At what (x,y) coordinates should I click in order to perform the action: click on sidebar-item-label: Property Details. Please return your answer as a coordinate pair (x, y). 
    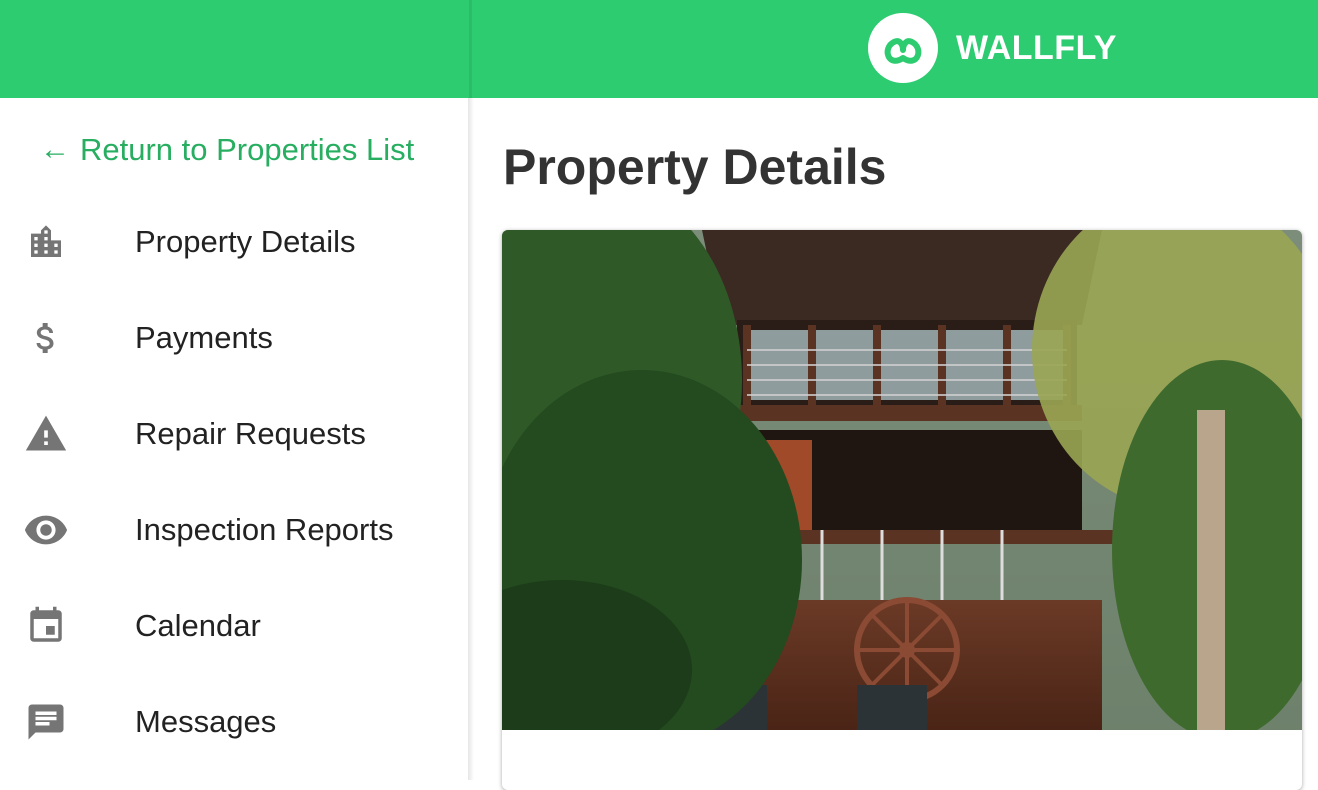
    Looking at the image, I should click on (245, 241).